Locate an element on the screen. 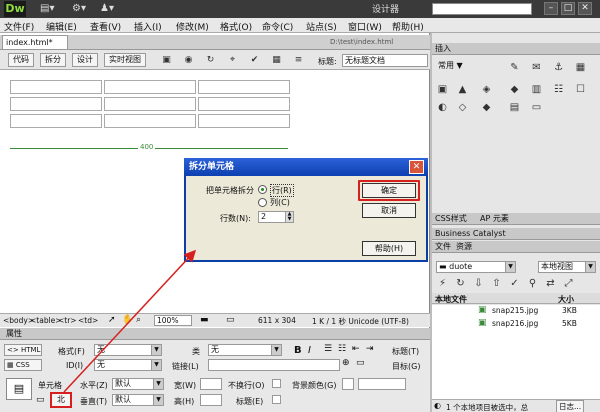 The image size is (600, 412). radio-cols is located at coordinates (262, 202).